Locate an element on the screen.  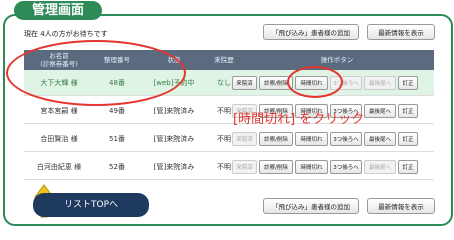
col-operations-header: 操作ボタン is located at coordinates (337, 60).